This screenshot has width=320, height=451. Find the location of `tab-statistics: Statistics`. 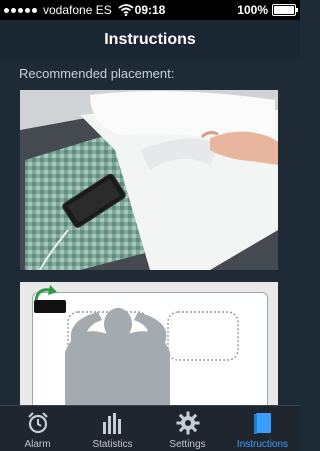

tab-statistics: Statistics is located at coordinates (112, 428).